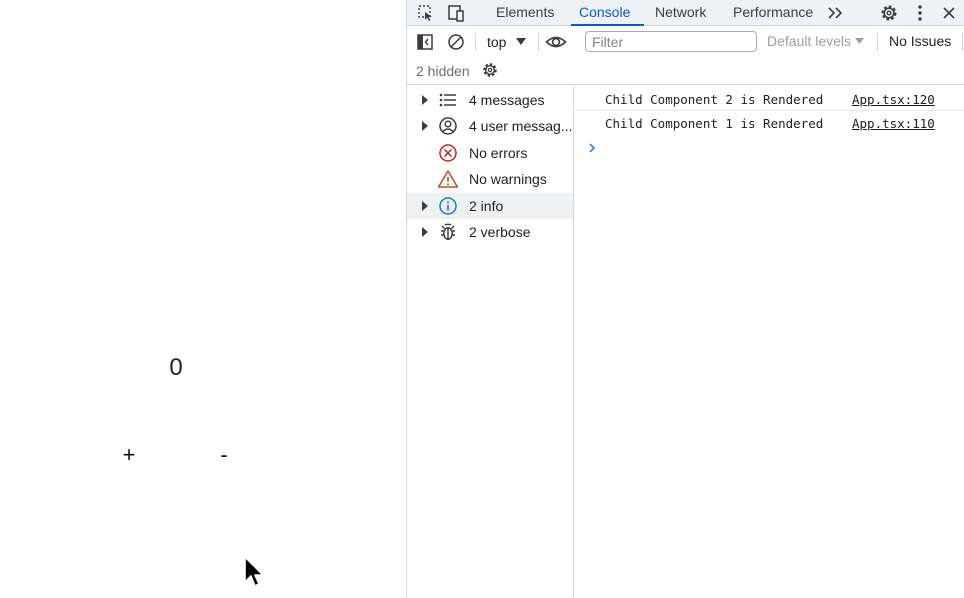  I want to click on sidebar-item-messages: 4 messages, so click(490, 100).